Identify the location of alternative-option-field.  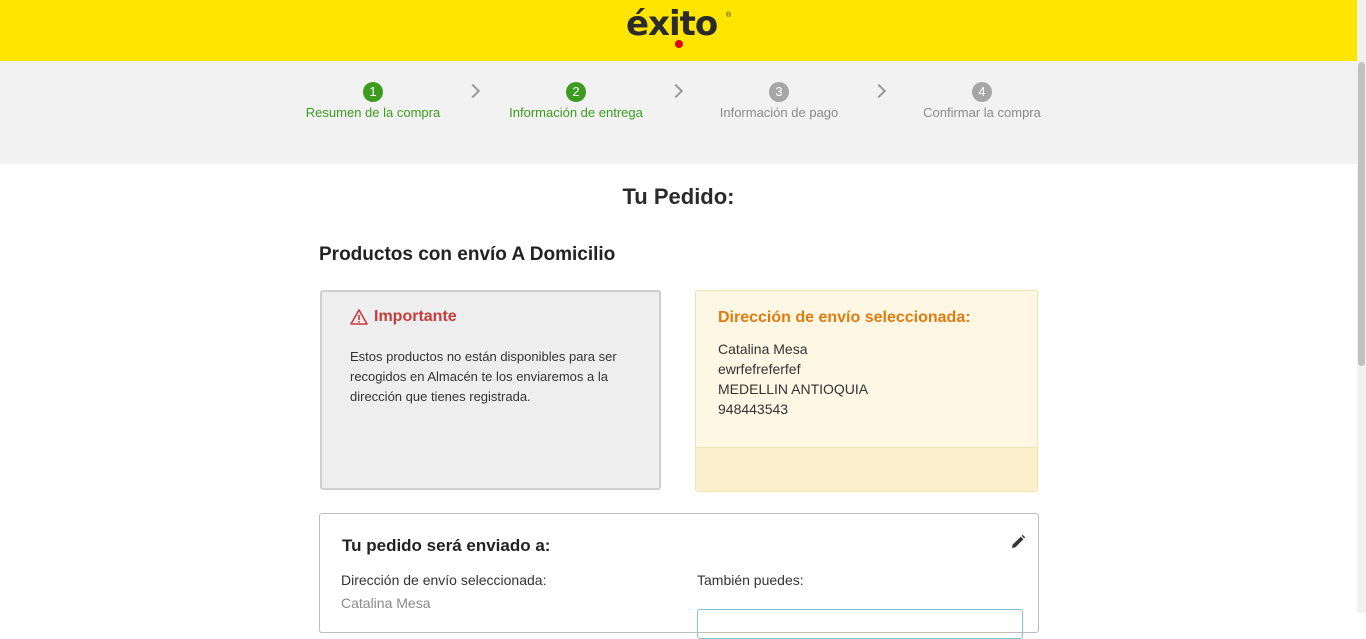
(860, 624).